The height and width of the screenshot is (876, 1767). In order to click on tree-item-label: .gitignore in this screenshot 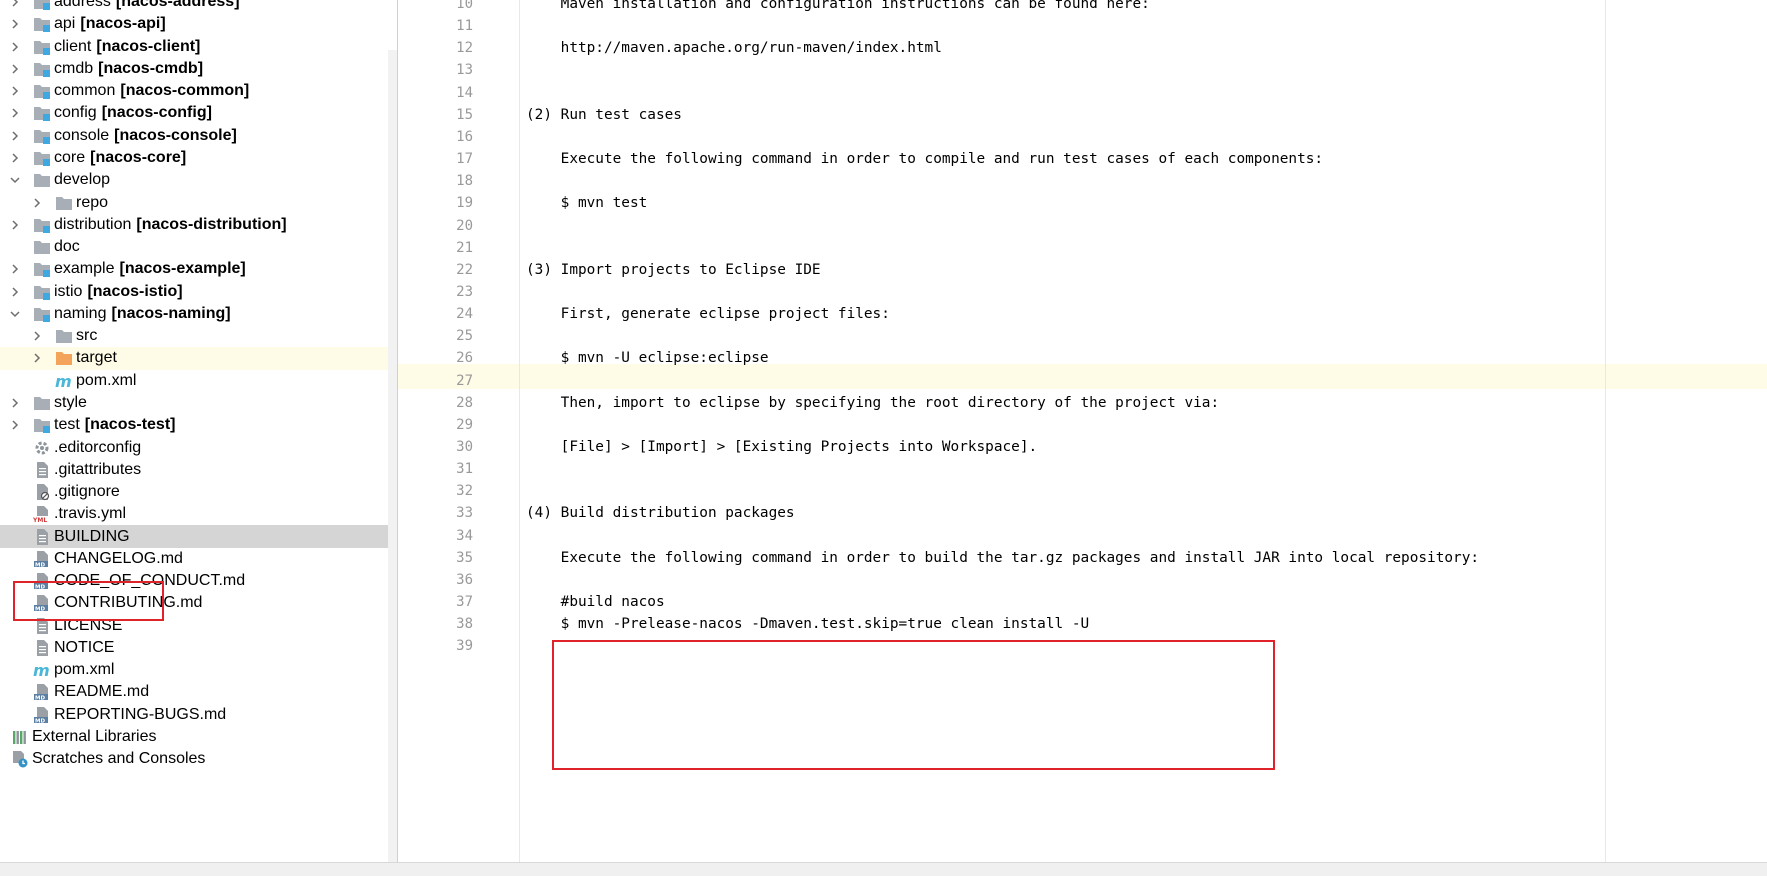, I will do `click(87, 492)`.